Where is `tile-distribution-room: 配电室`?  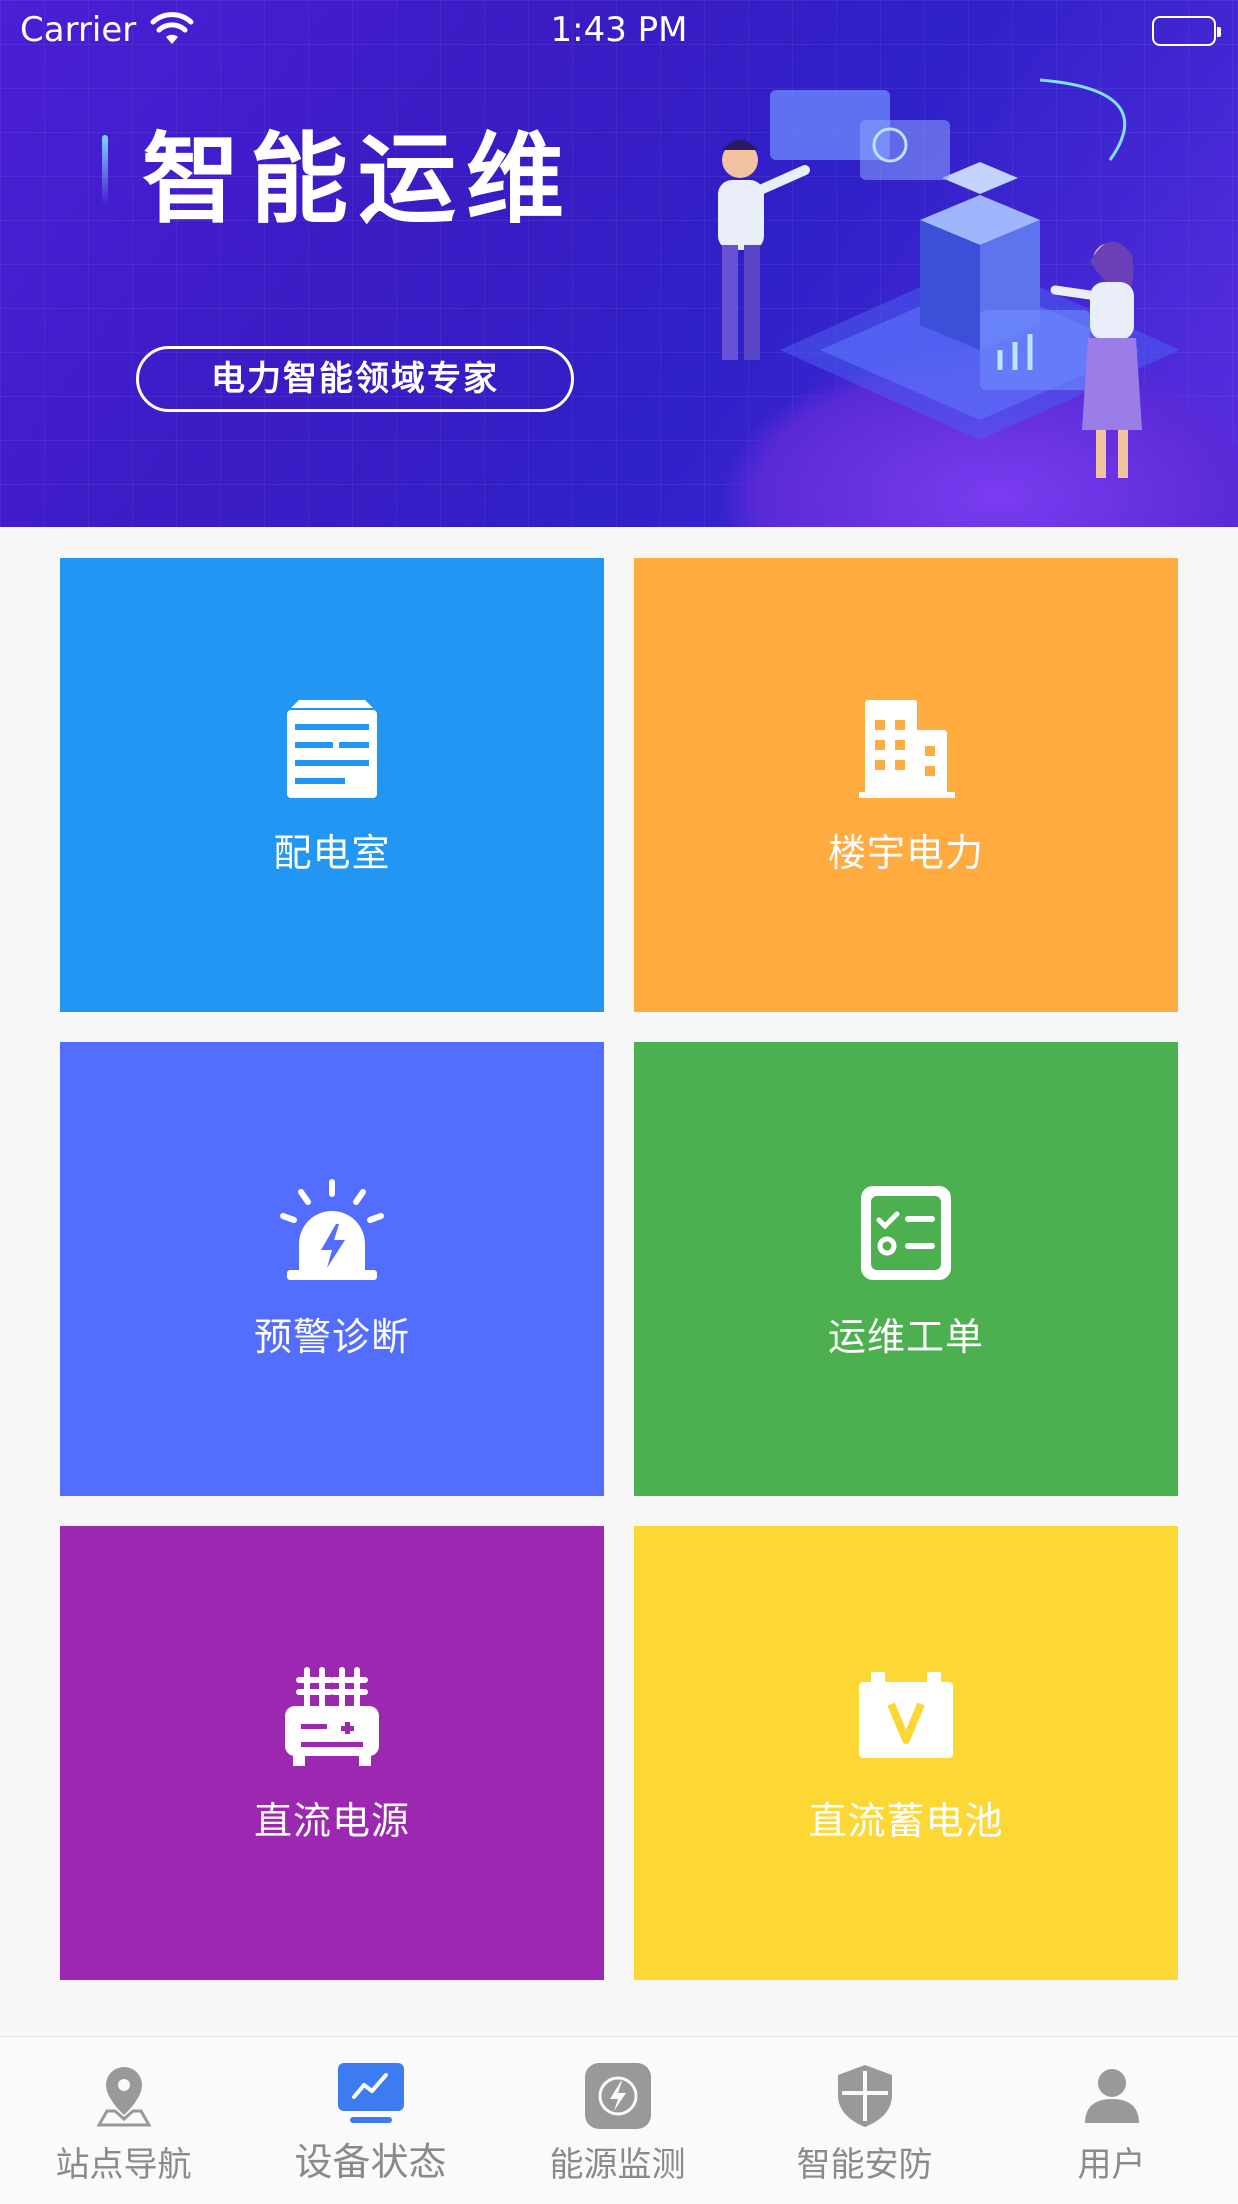
tile-distribution-room: 配电室 is located at coordinates (332, 785).